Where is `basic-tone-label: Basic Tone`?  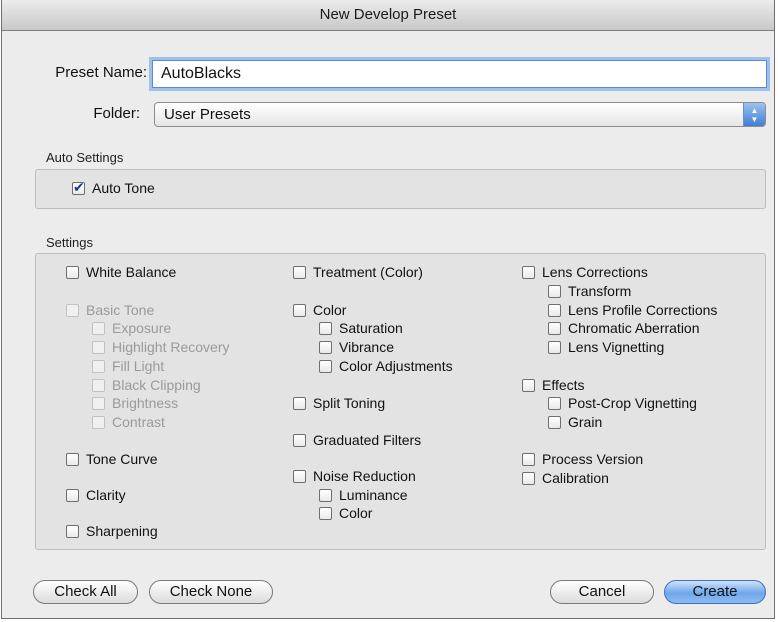 basic-tone-label: Basic Tone is located at coordinates (120, 310).